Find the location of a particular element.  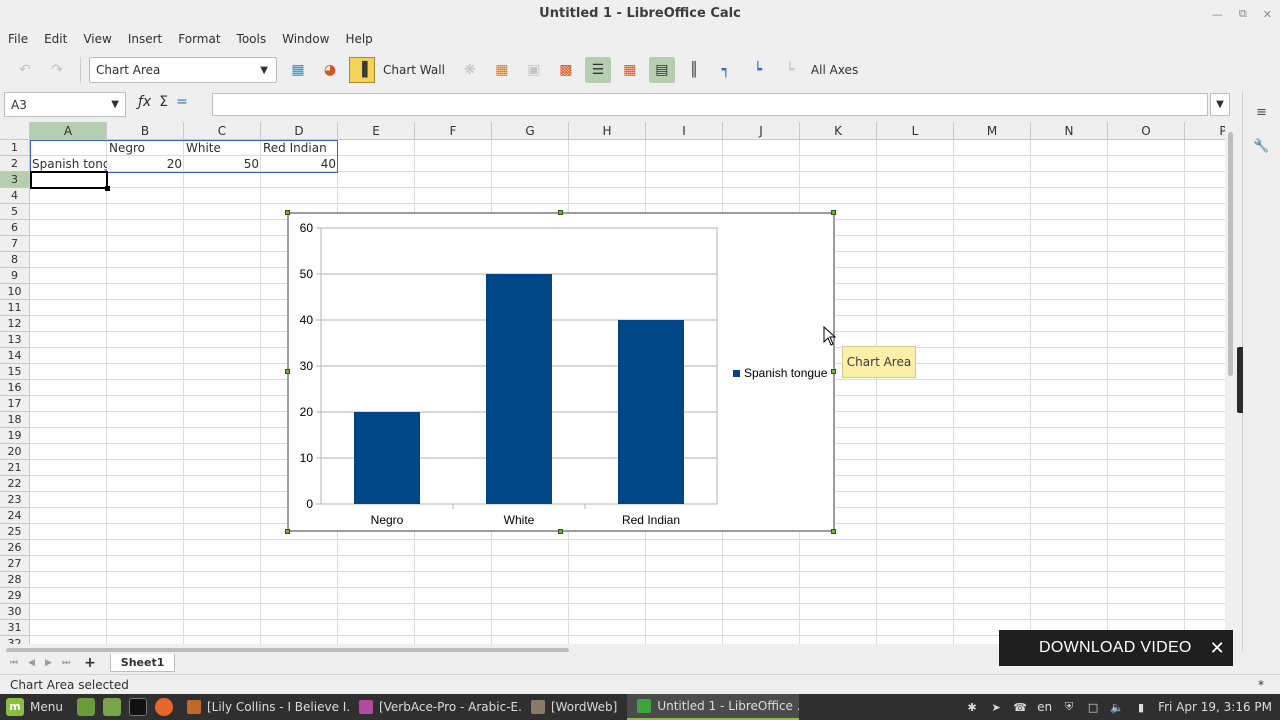

row-header-19: 19 is located at coordinates (15, 436).